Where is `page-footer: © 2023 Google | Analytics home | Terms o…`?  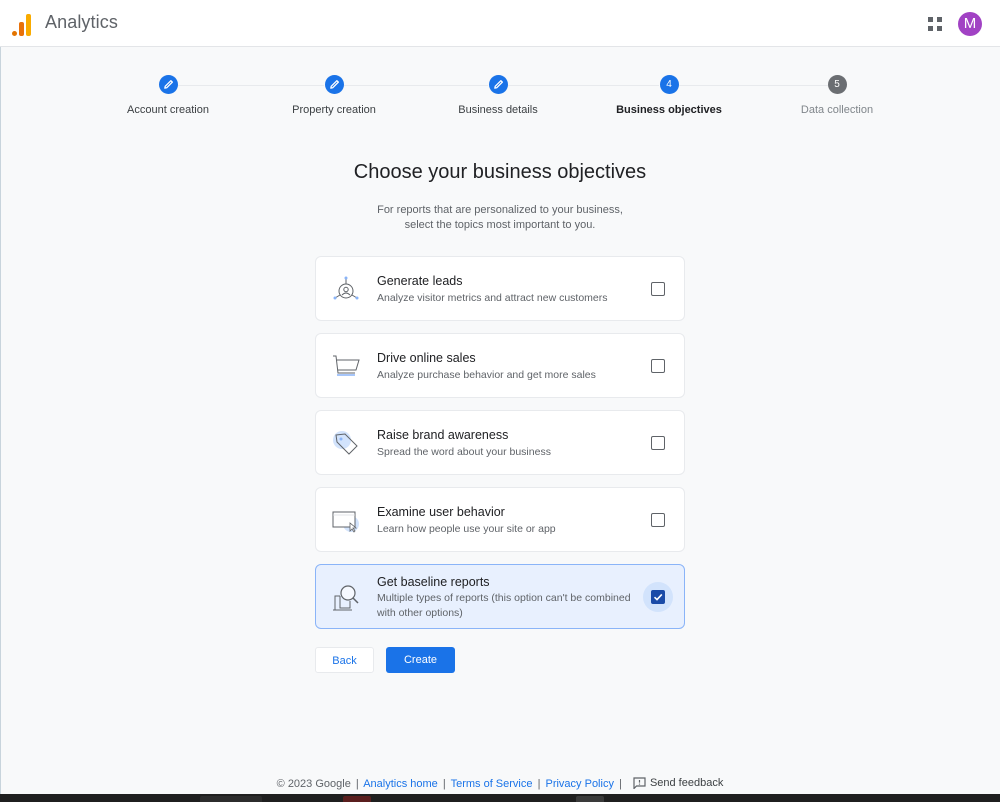 page-footer: © 2023 Google | Analytics home | Terms o… is located at coordinates (500, 782).